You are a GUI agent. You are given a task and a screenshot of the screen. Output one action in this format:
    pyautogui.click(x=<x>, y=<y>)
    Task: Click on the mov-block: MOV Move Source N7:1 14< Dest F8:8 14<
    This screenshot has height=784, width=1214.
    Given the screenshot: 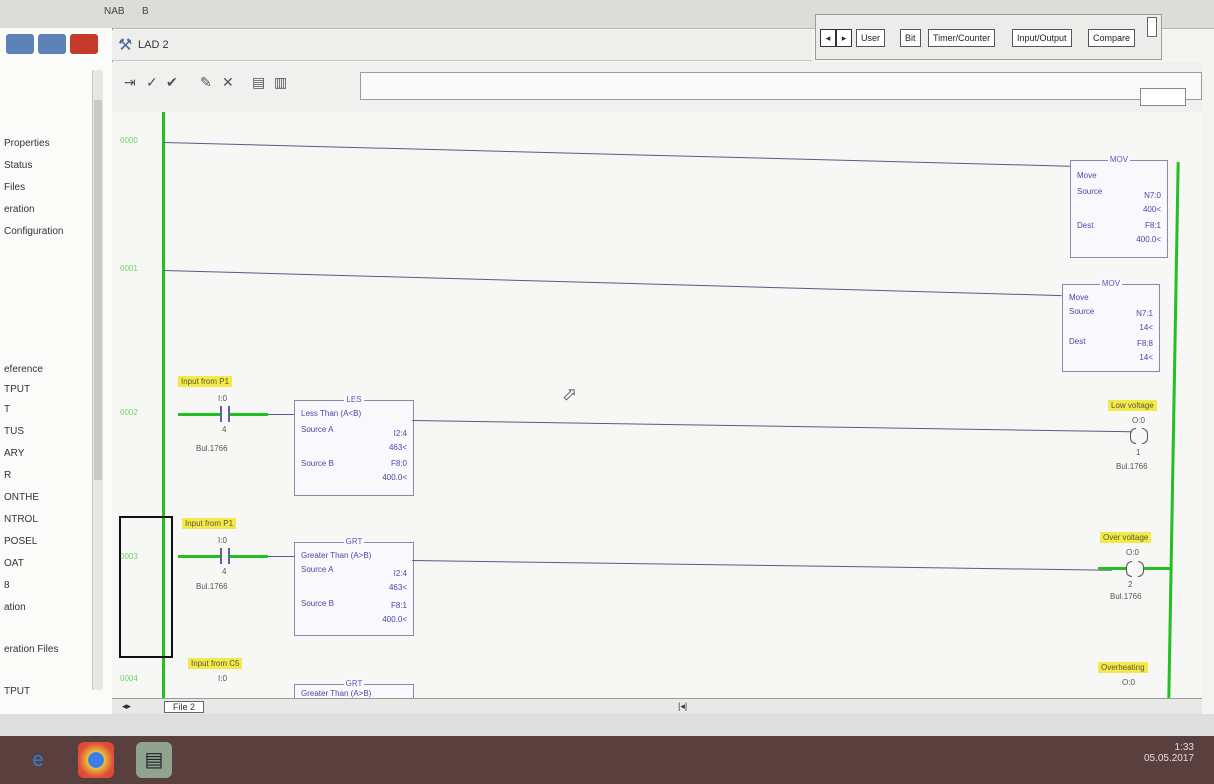 What is the action you would take?
    pyautogui.click(x=1111, y=325)
    